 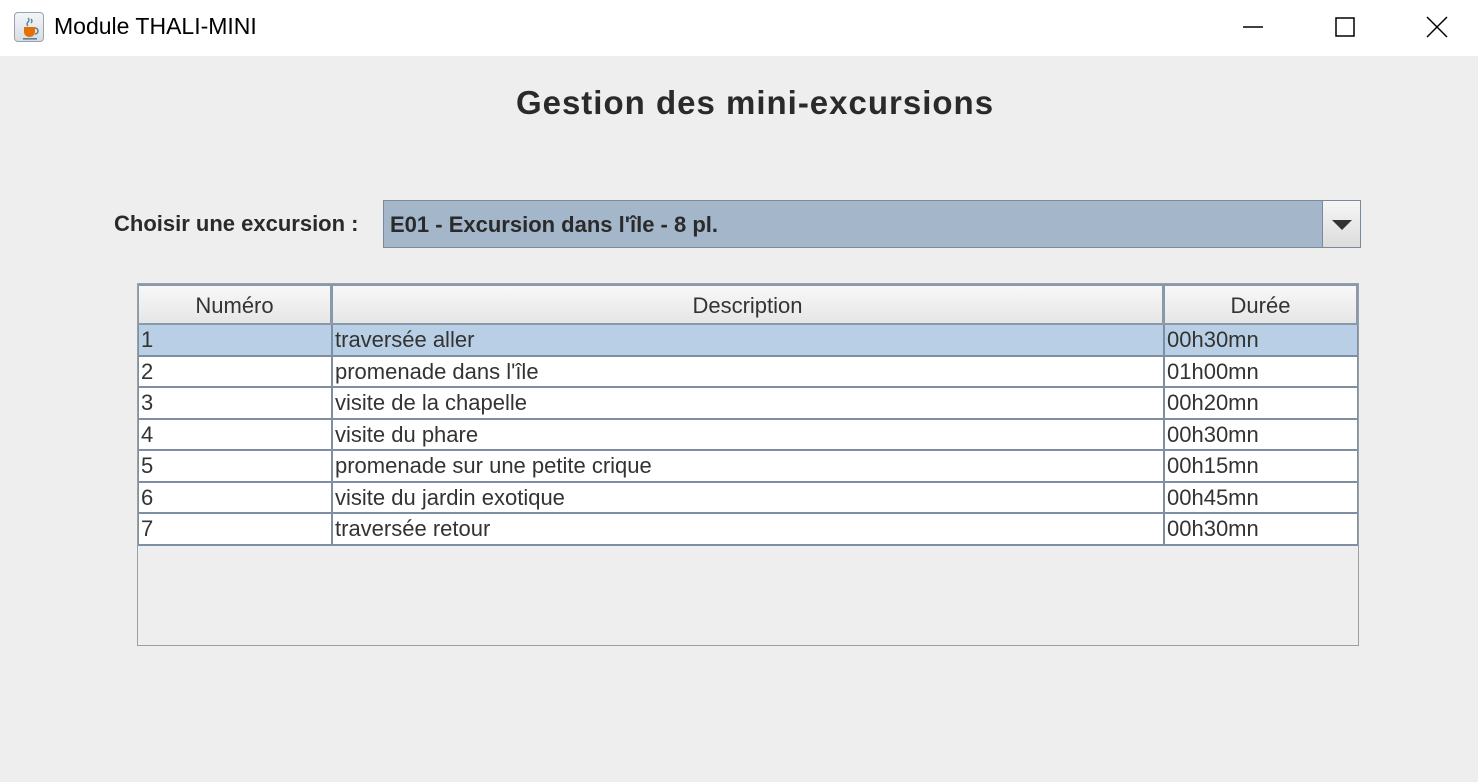 What do you see at coordinates (235, 435) in the screenshot?
I see `cell-numero: 4` at bounding box center [235, 435].